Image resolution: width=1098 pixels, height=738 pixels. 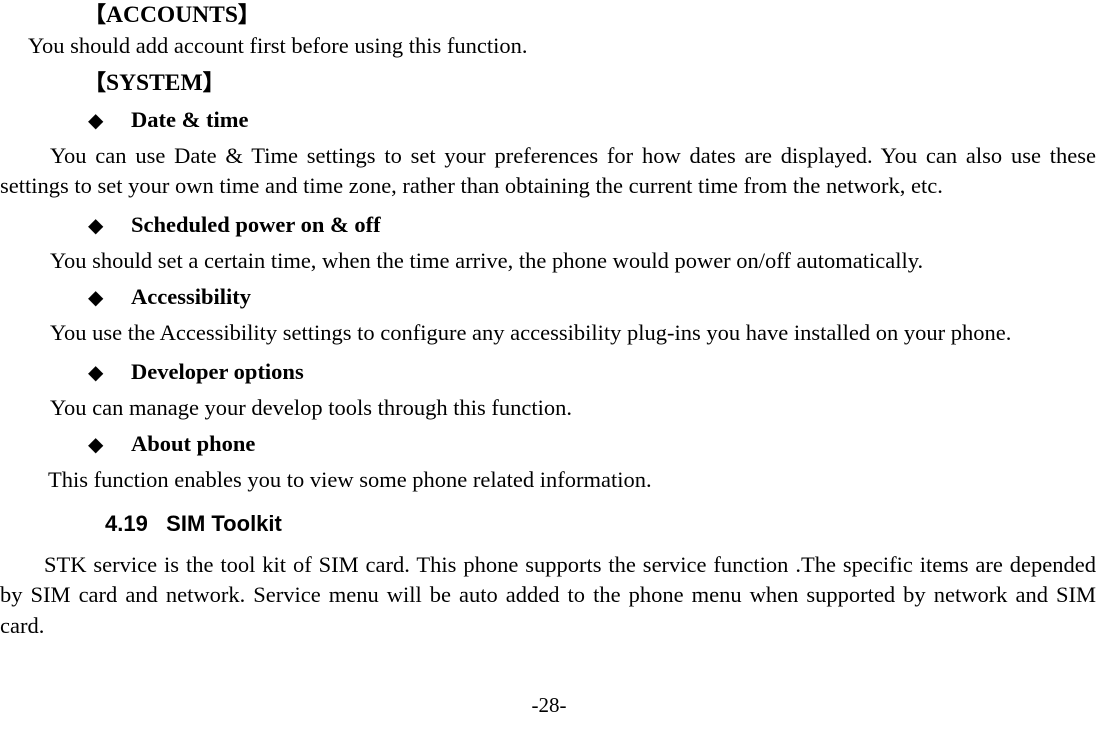 I want to click on system-heading-text: SYSTEM, so click(x=154, y=82).